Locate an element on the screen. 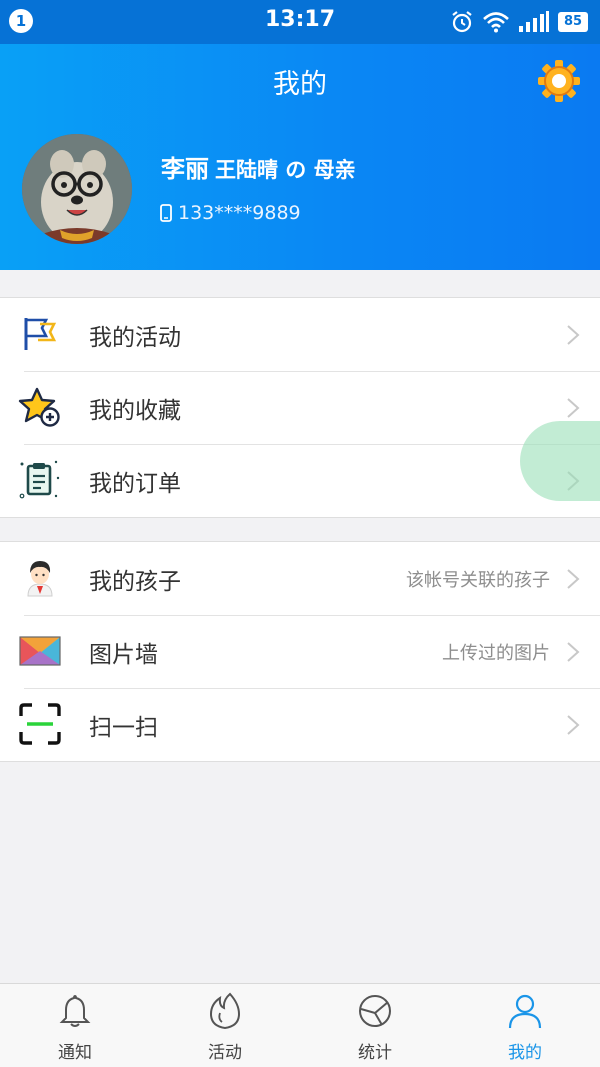 This screenshot has width=600, height=1067. menu-item-scan: 扫一扫 is located at coordinates (300, 724).